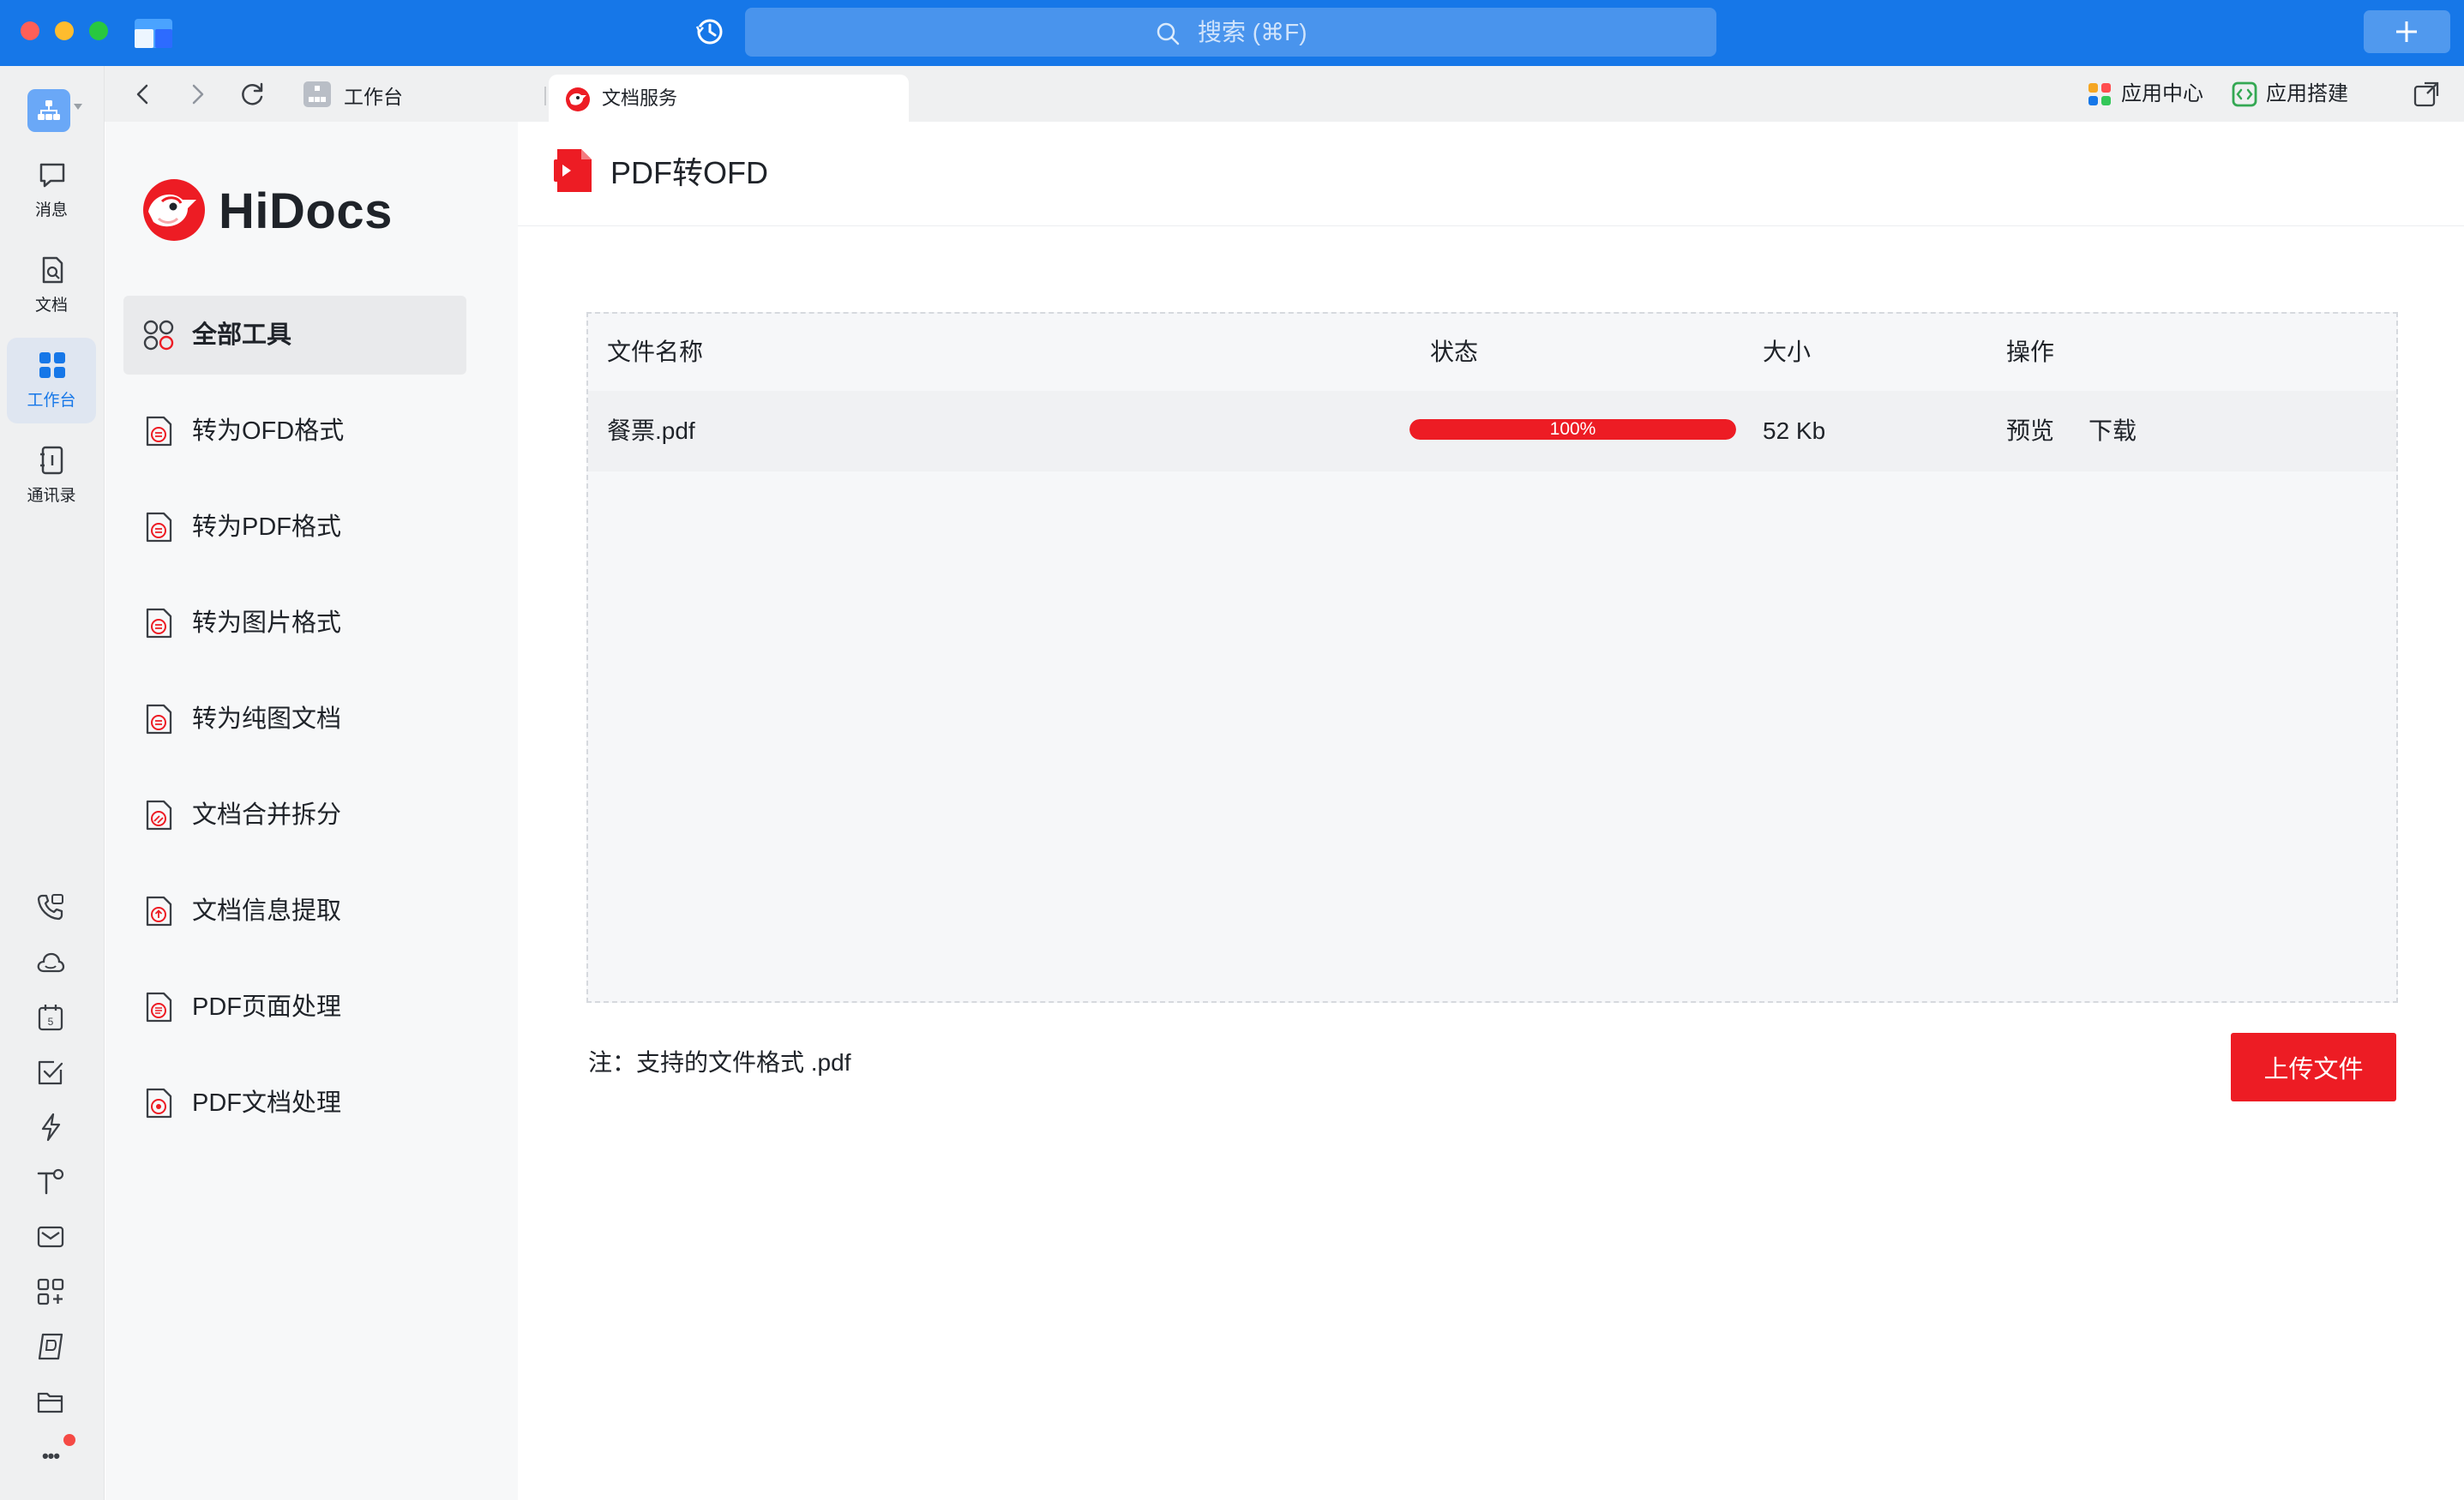 The width and height of the screenshot is (2464, 1500). I want to click on page-header: PDF转OFD, so click(1491, 174).